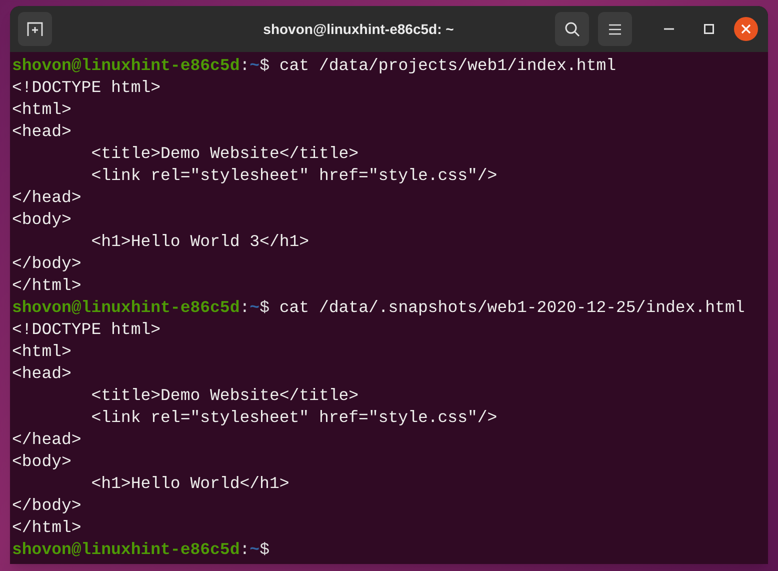 The height and width of the screenshot is (571, 778). What do you see at coordinates (190, 484) in the screenshot?
I see `output-line: <h1>Hello World</h1>` at bounding box center [190, 484].